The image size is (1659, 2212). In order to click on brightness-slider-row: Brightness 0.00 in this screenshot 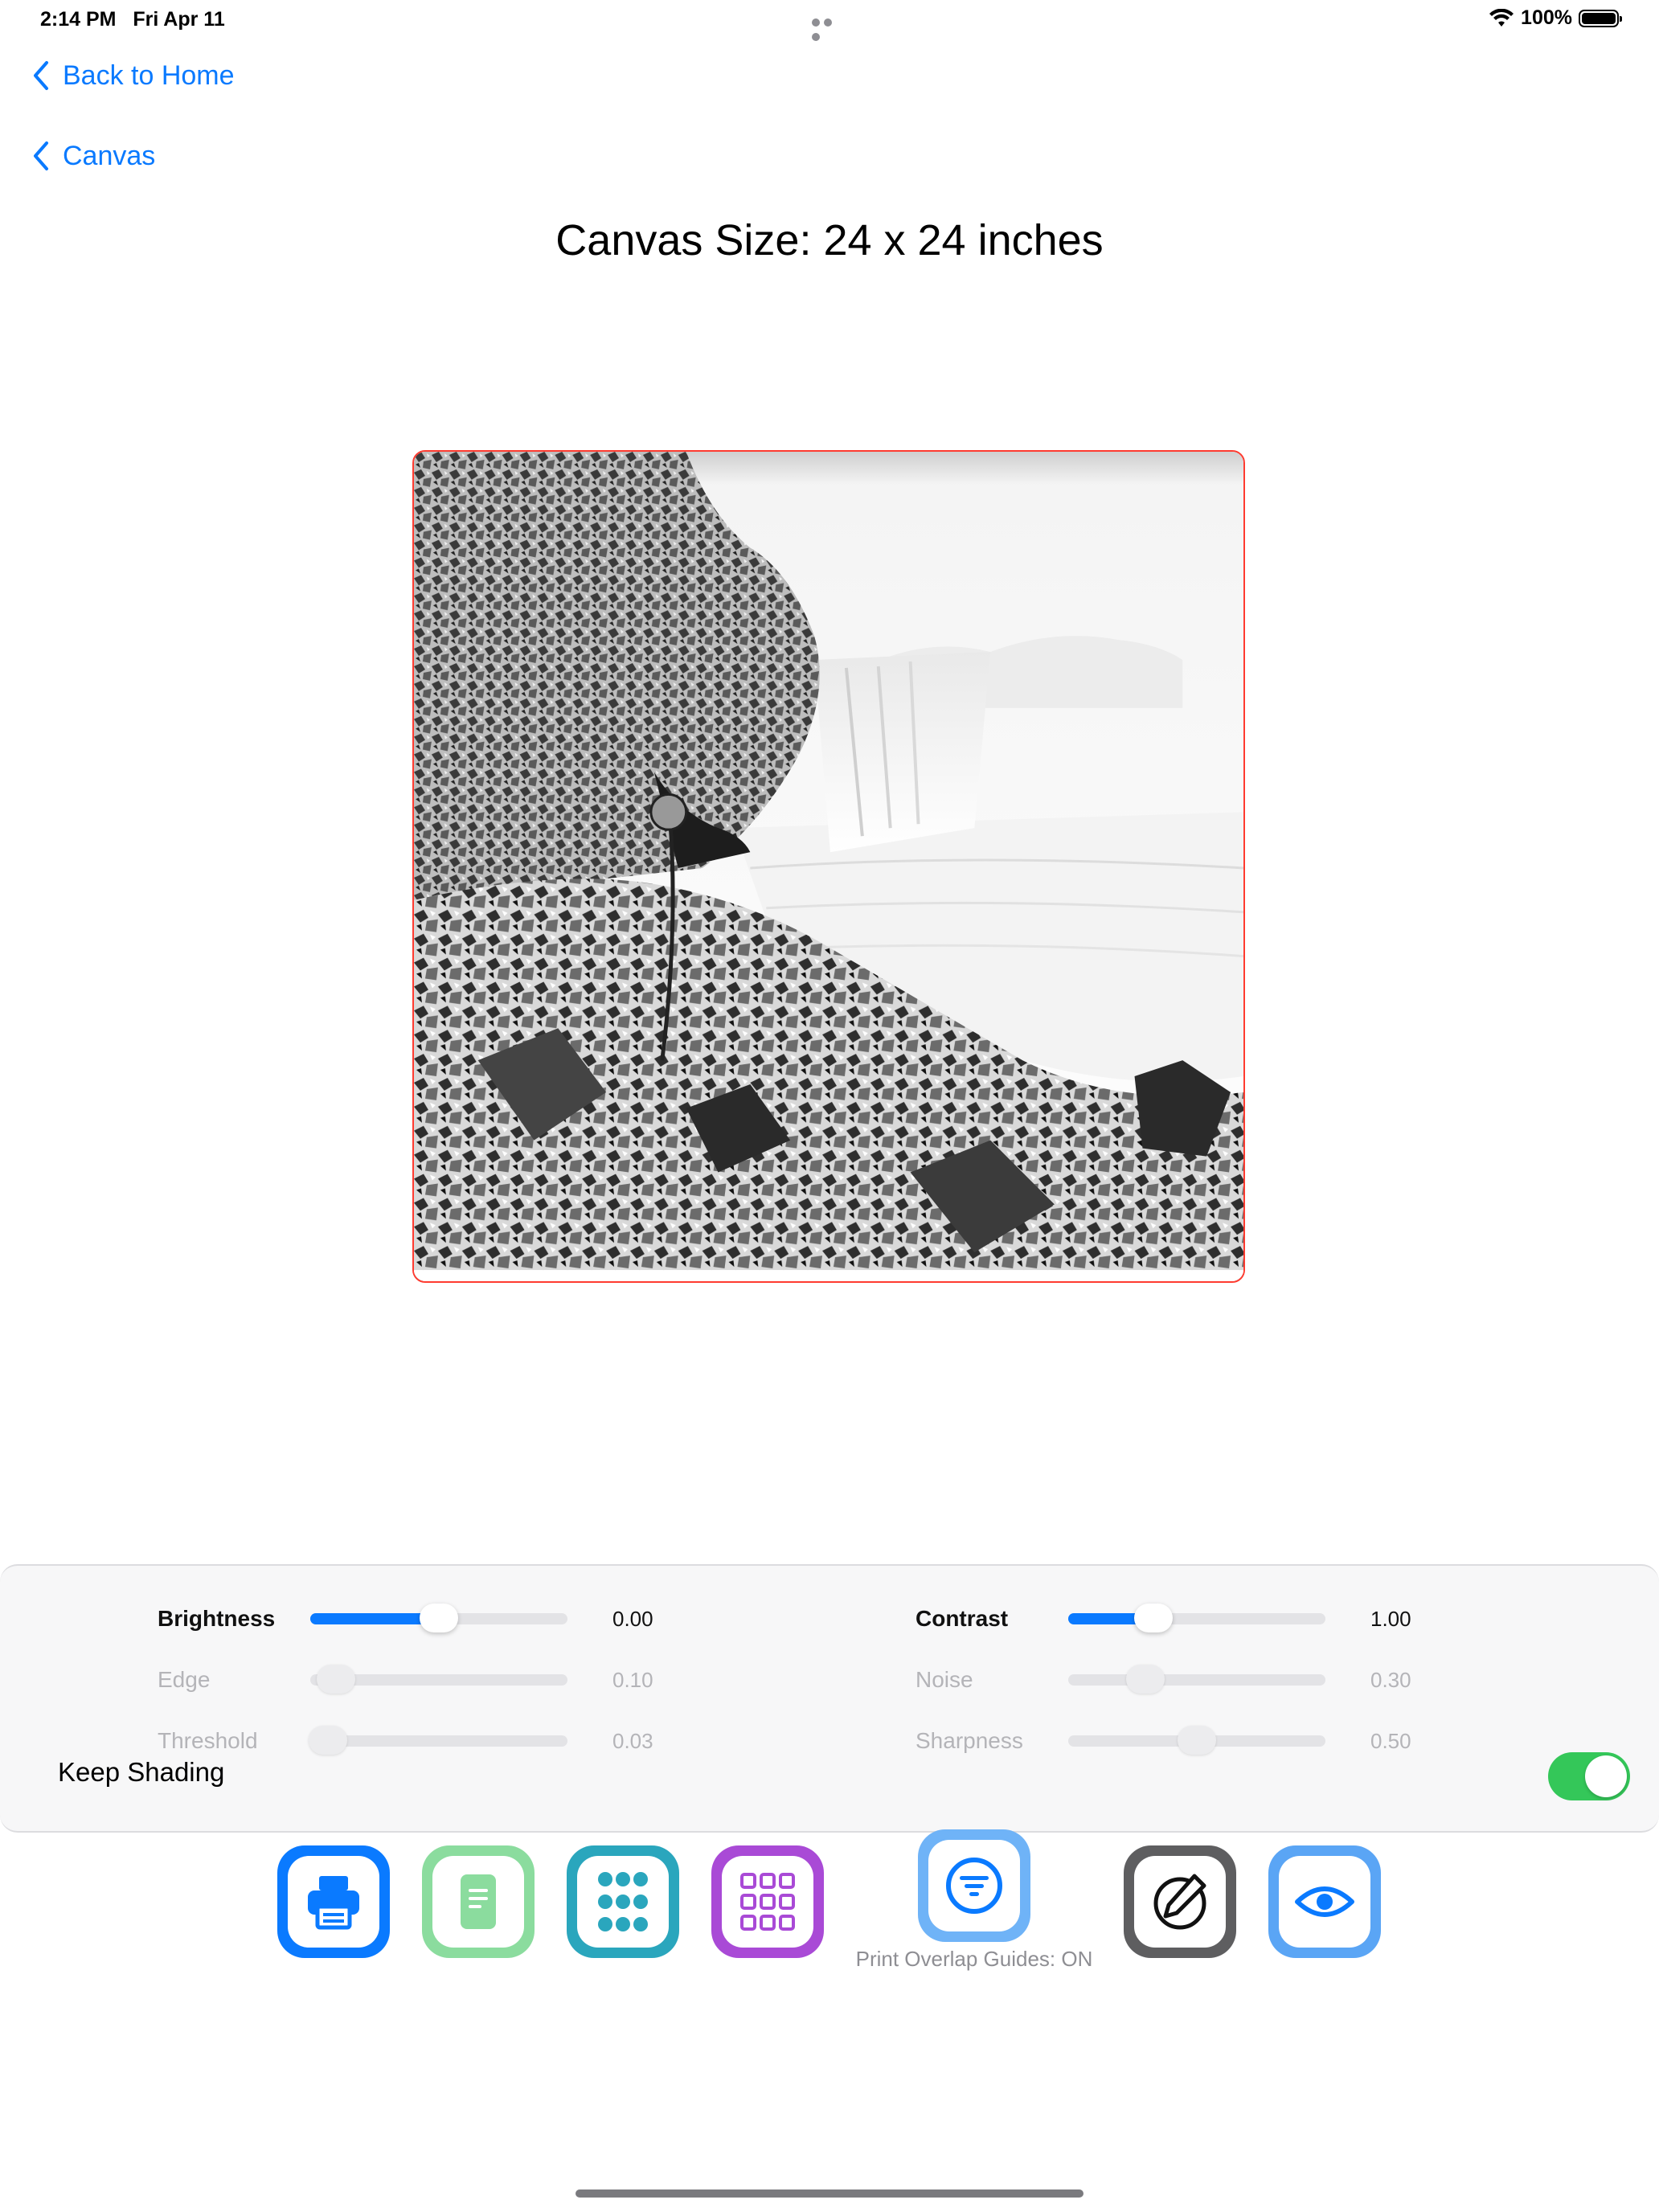, I will do `click(417, 1619)`.